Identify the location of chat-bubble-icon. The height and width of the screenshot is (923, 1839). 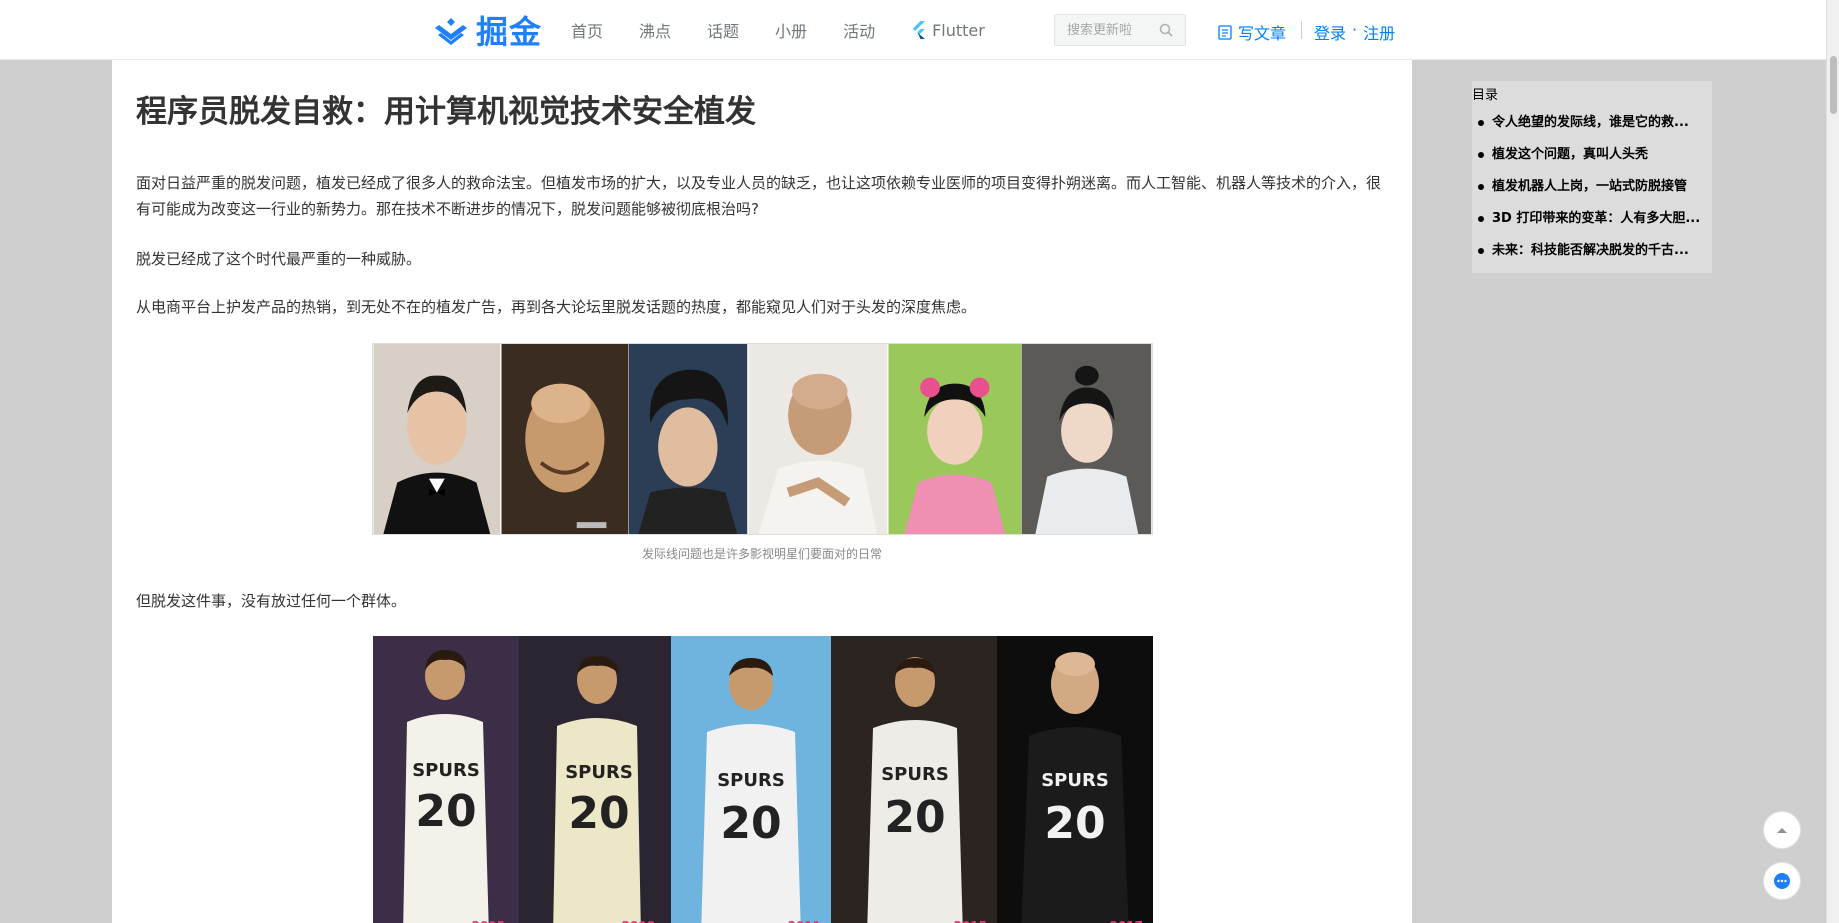
(1782, 881).